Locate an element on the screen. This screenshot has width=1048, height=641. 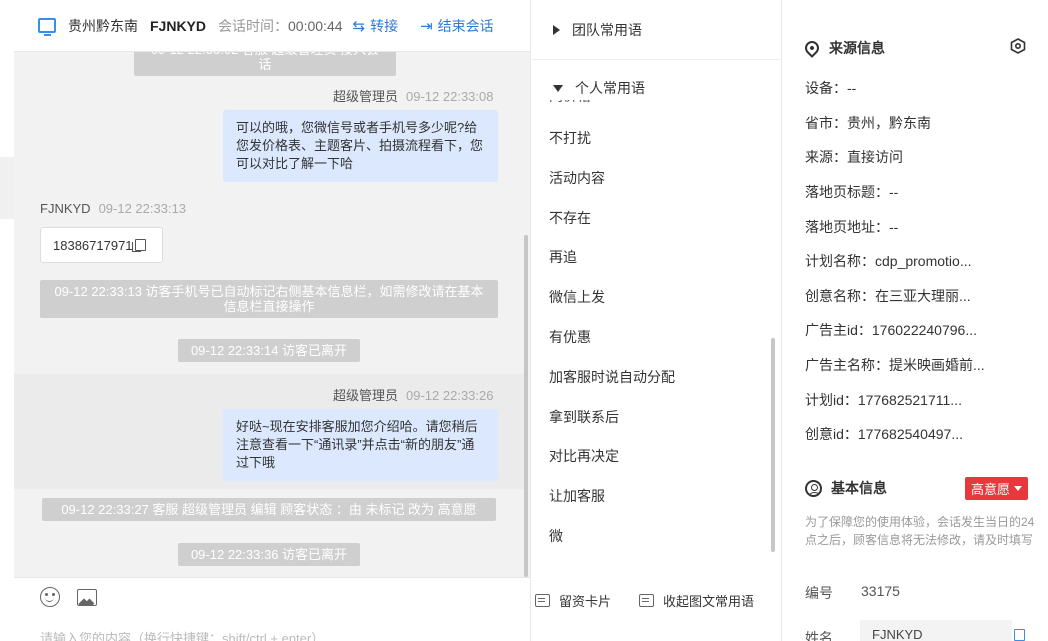
message-time: 09-12 22:33:13 is located at coordinates (142, 208).